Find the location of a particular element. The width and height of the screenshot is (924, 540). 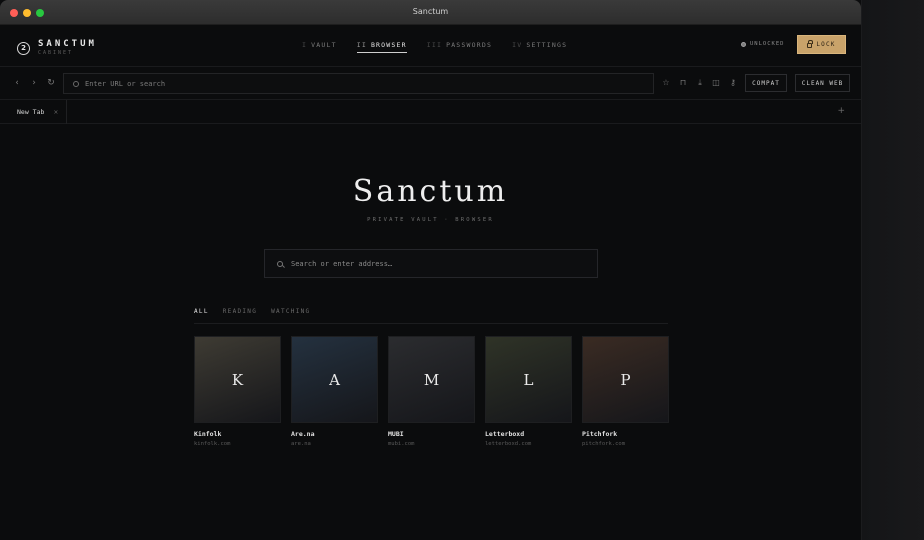

site-card-mubi: M MUBI mubi.com is located at coordinates (431, 391).